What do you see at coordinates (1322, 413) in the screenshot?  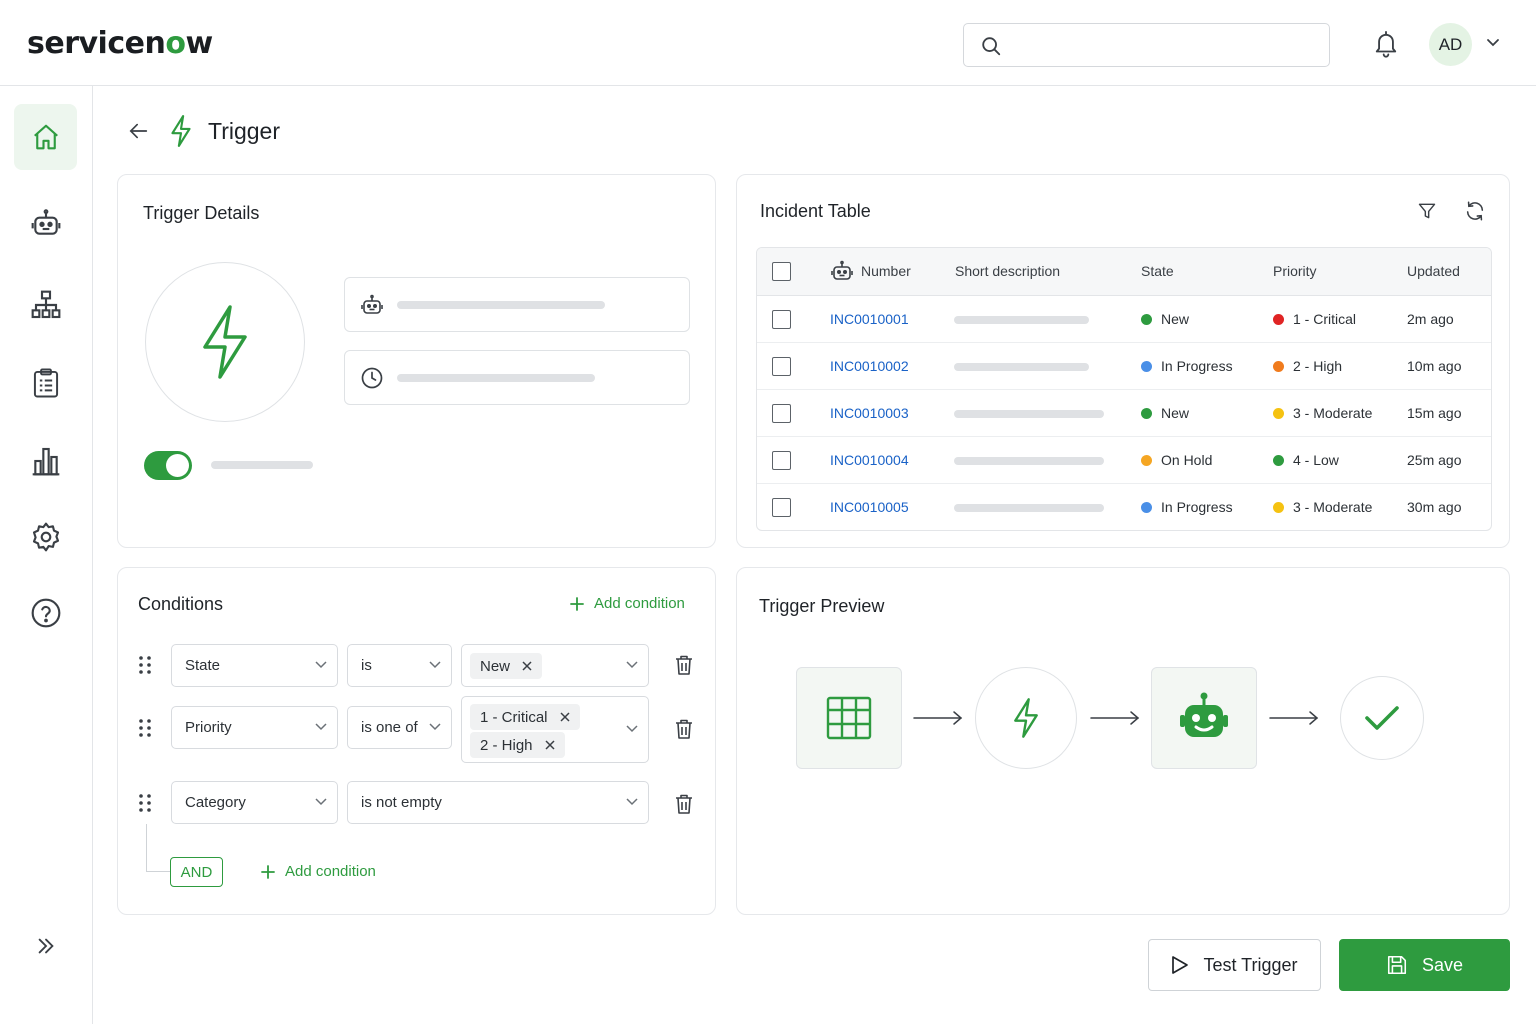 I see `priority-cell: 3 - Moderate` at bounding box center [1322, 413].